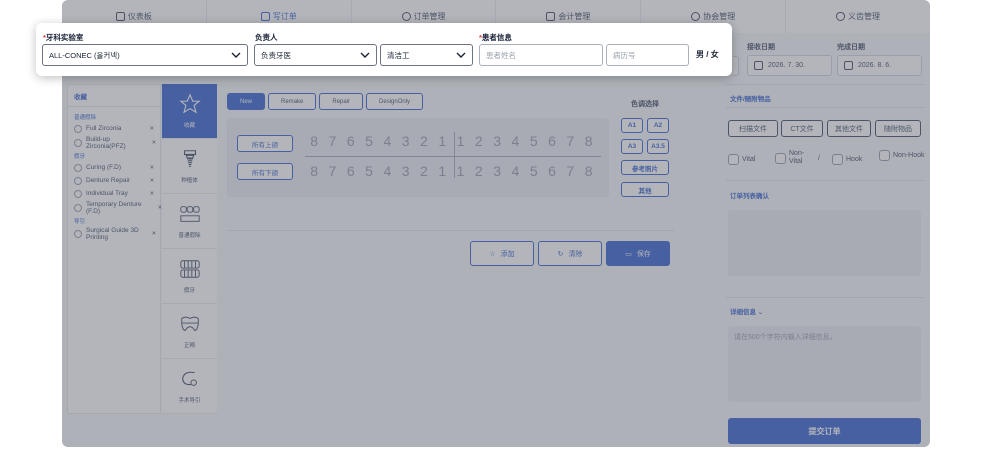 This screenshot has height=449, width=991. What do you see at coordinates (395, 101) in the screenshot?
I see `type-design-only-button: DesignOnly` at bounding box center [395, 101].